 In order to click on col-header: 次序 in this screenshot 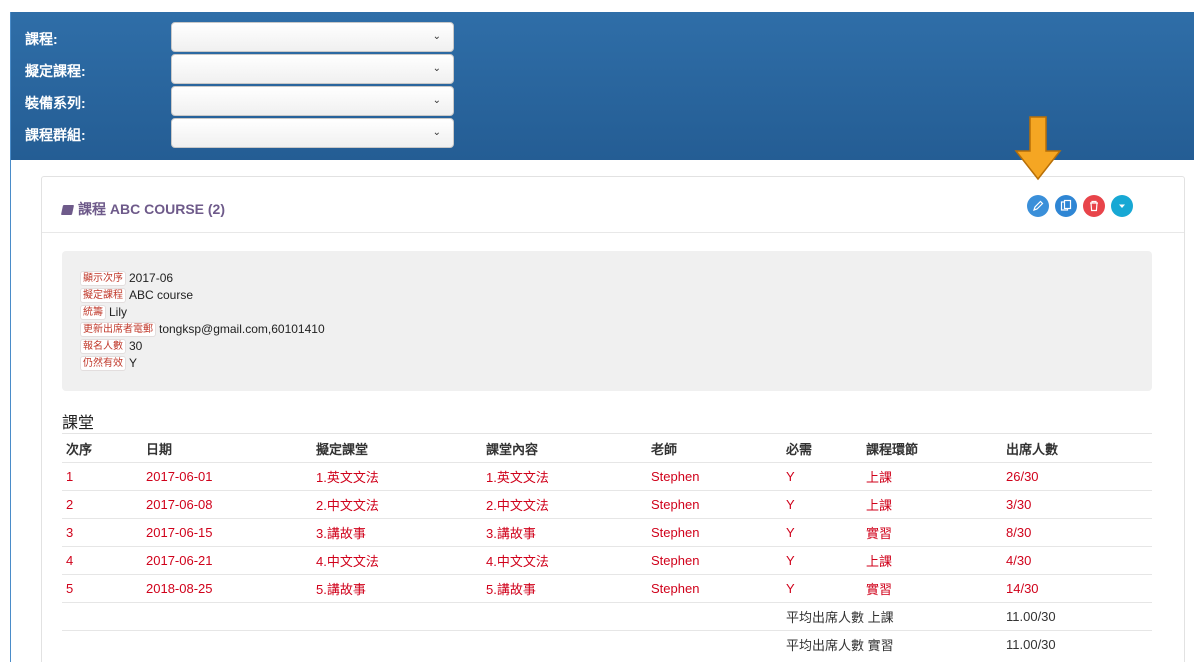, I will do `click(102, 448)`.